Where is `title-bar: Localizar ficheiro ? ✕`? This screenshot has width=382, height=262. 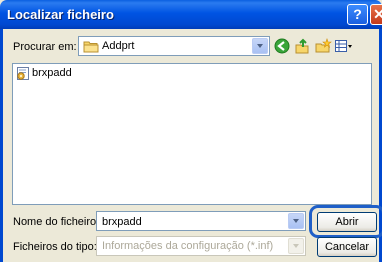
title-bar: Localizar ficheiro ? ✕ is located at coordinates (191, 14).